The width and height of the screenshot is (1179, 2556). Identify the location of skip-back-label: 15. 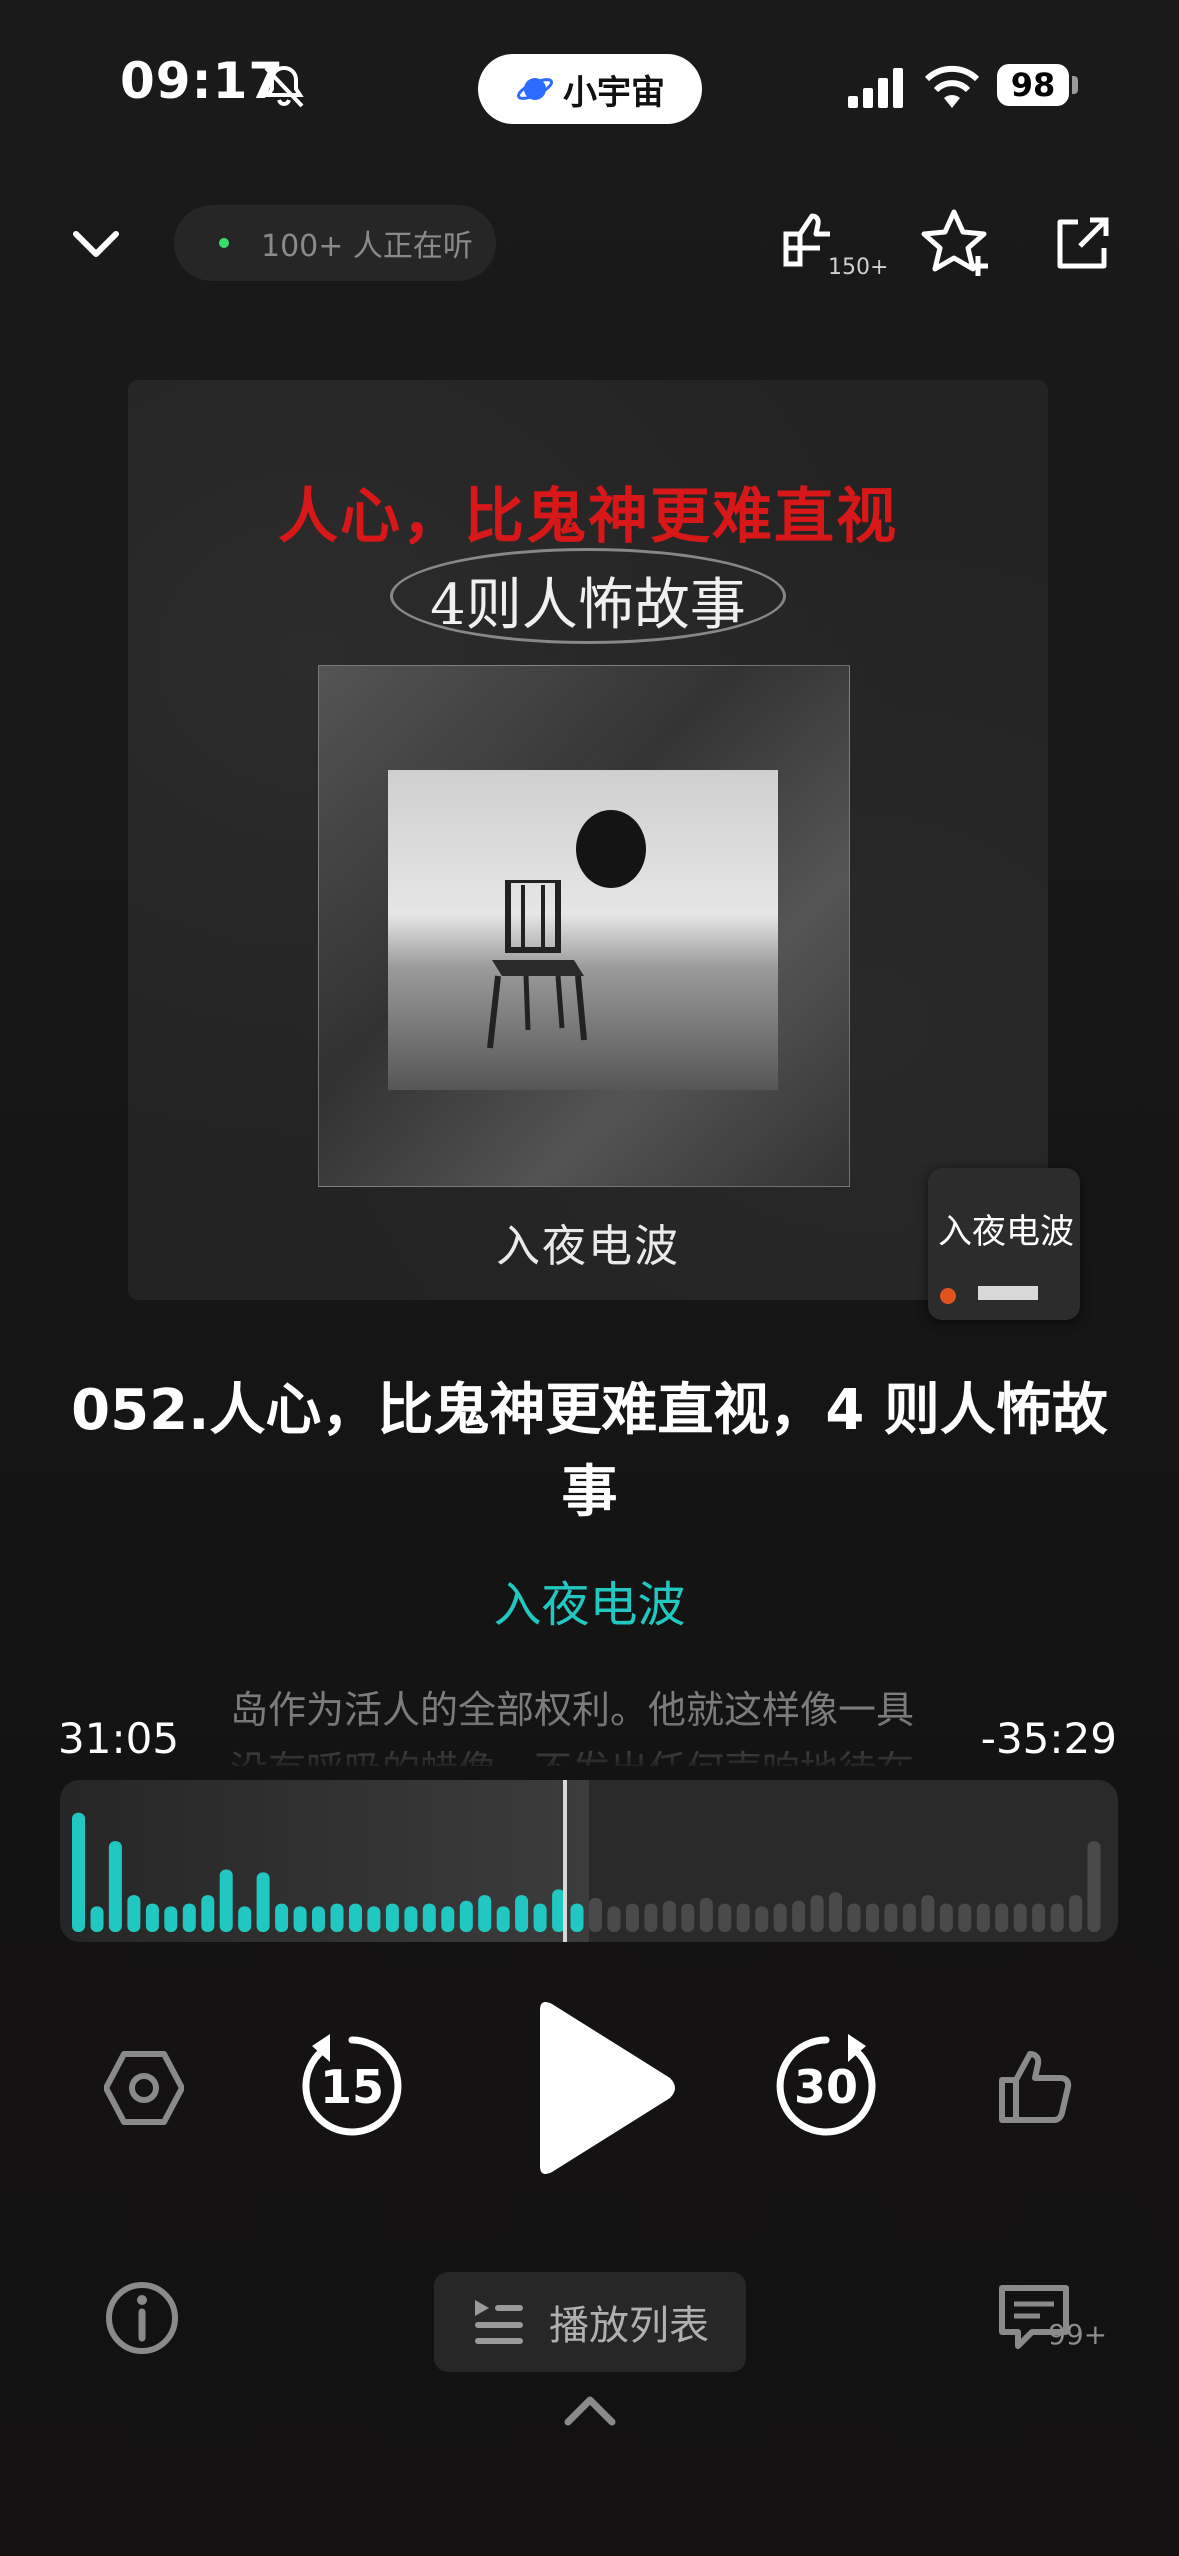
(351, 2087).